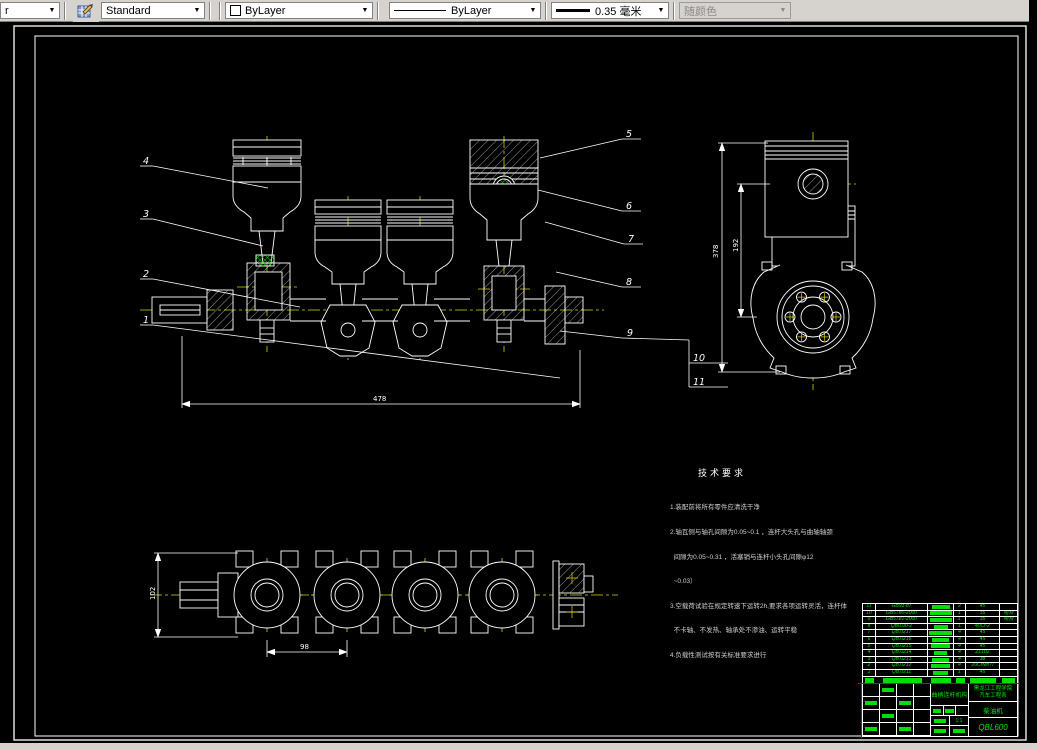 The width and height of the screenshot is (1037, 749). What do you see at coordinates (629, 282) in the screenshot?
I see `balloon-8: 8` at bounding box center [629, 282].